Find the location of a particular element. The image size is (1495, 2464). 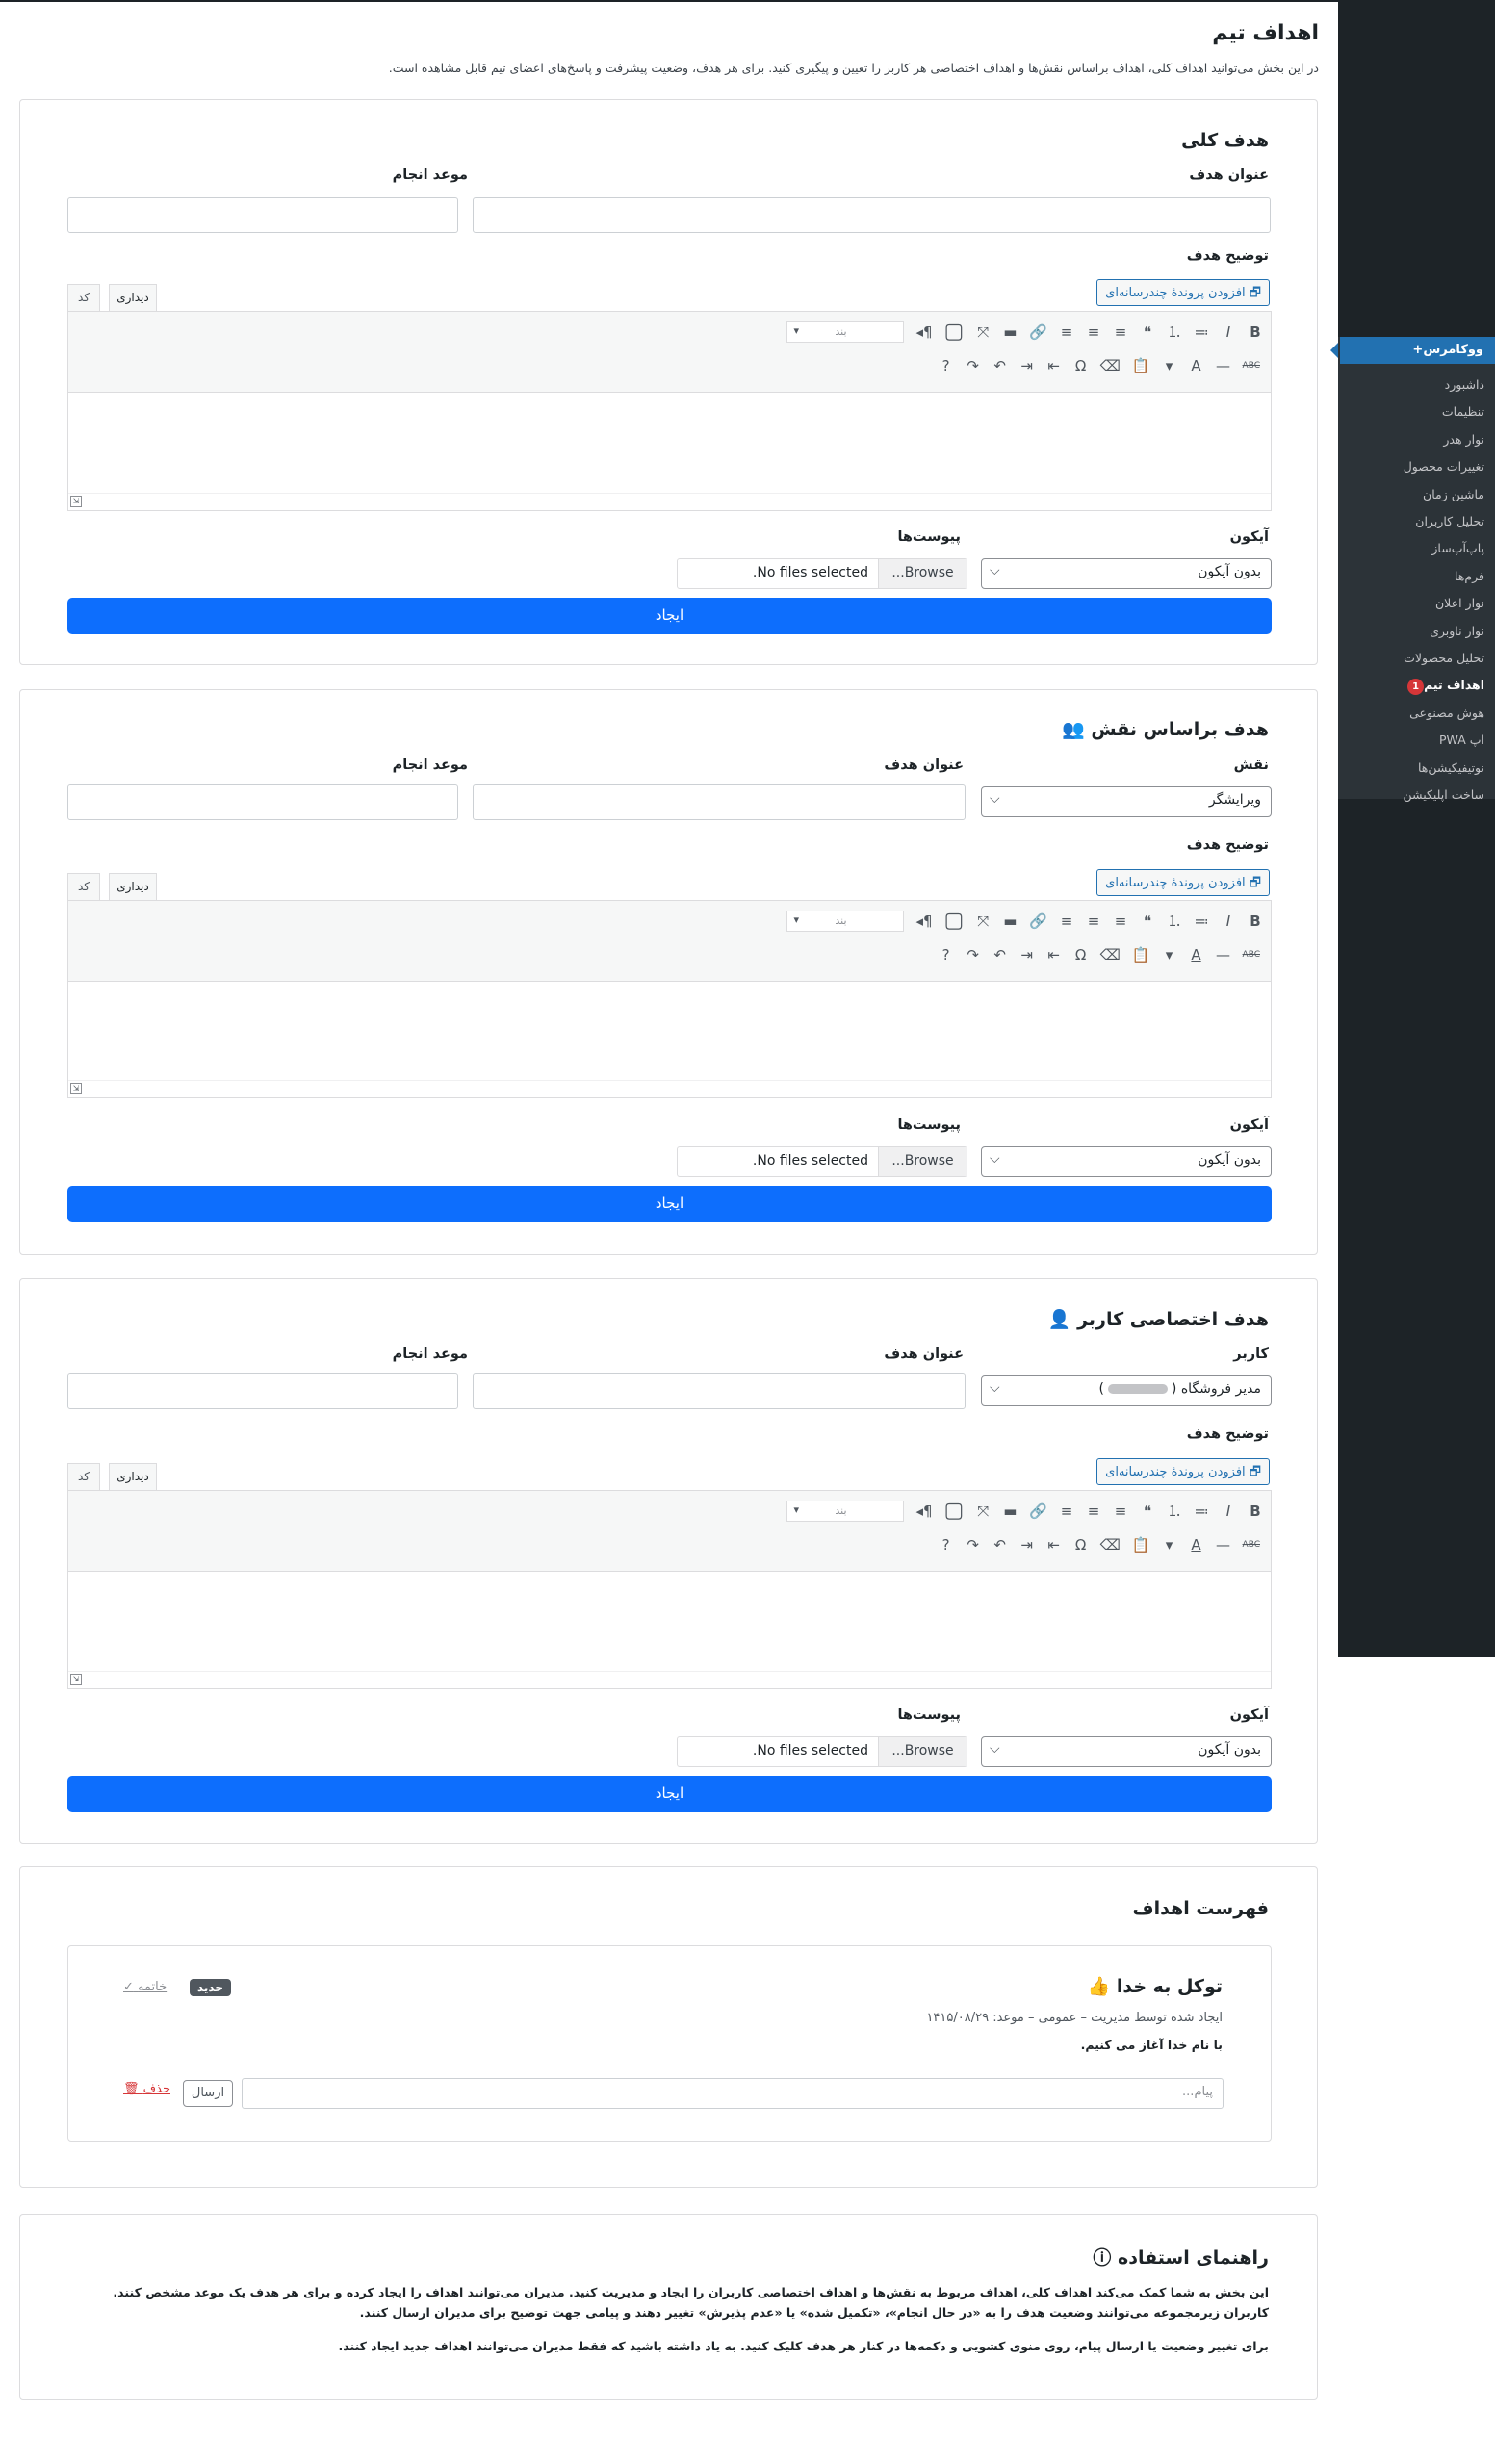

sidebar-item: تحلیل کاربران is located at coordinates (1412, 521).